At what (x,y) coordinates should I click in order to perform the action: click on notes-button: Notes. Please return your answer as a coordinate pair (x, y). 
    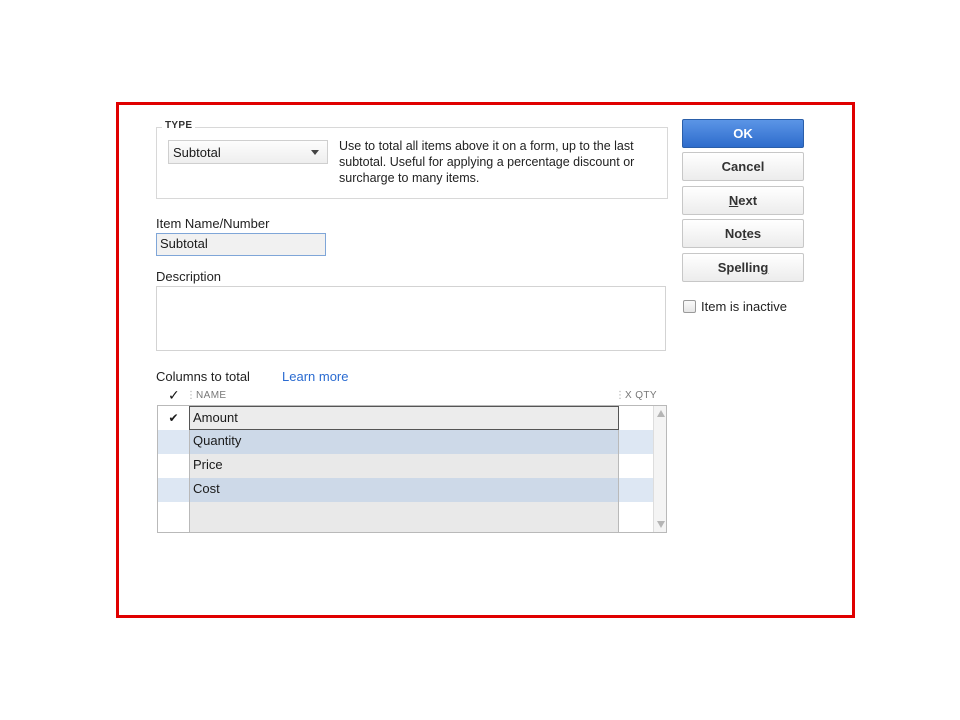
    Looking at the image, I should click on (743, 233).